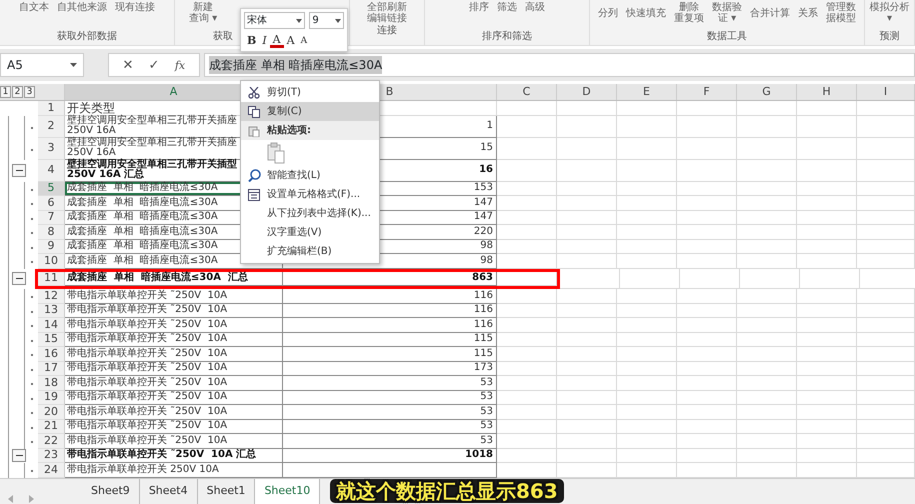 This screenshot has width=915, height=504. I want to click on row-header: 16, so click(51, 354).